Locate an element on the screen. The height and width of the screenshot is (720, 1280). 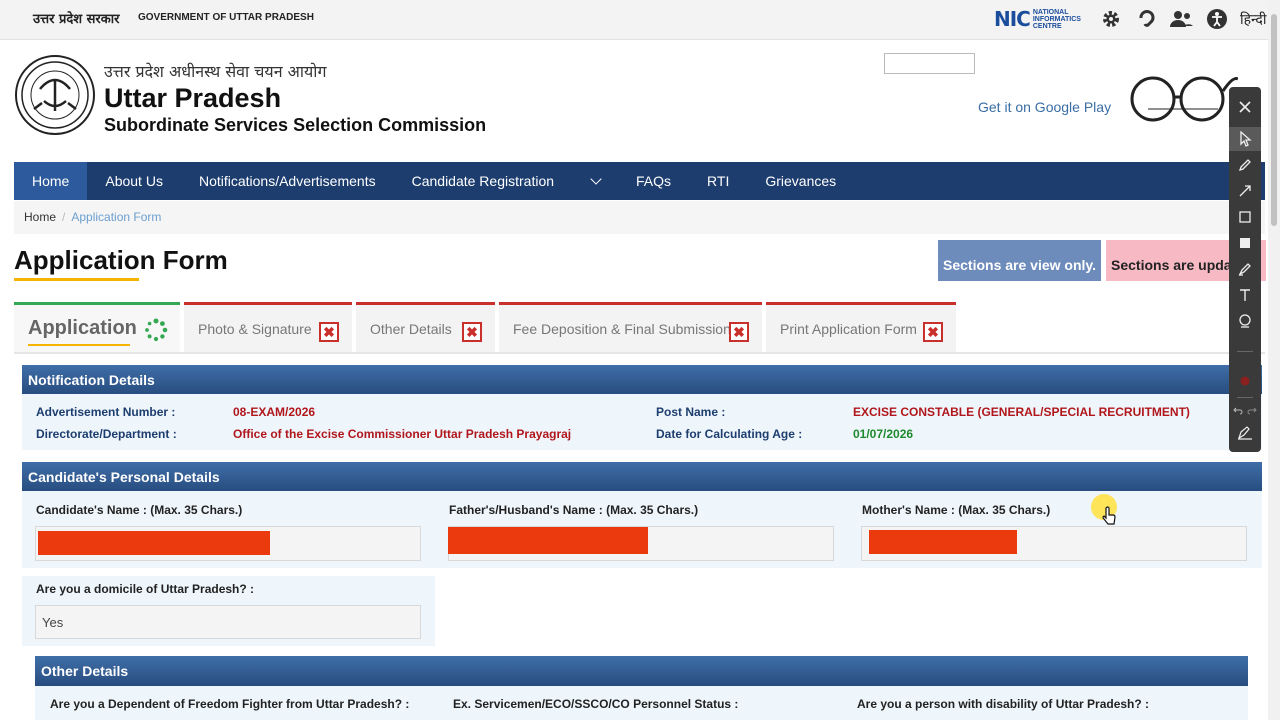
nav-faqs: FAQs is located at coordinates (653, 181).